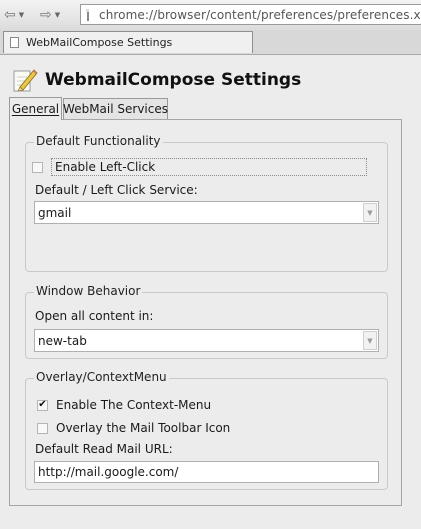 This screenshot has width=421, height=529. What do you see at coordinates (206, 472) in the screenshot?
I see `read-mail-url-field: http://mail.google.com/` at bounding box center [206, 472].